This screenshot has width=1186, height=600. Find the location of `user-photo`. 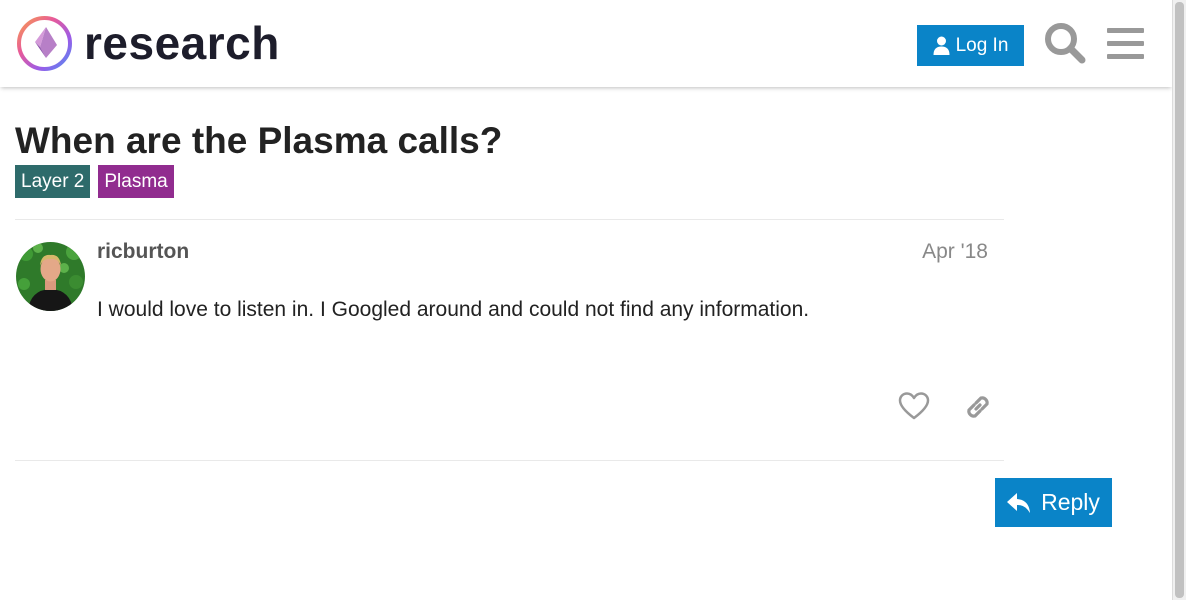

user-photo is located at coordinates (50, 276).